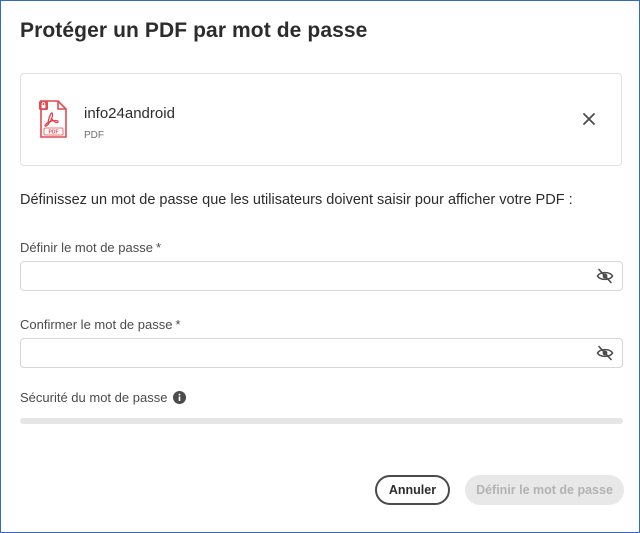  What do you see at coordinates (179, 397) in the screenshot?
I see `info-icon` at bounding box center [179, 397].